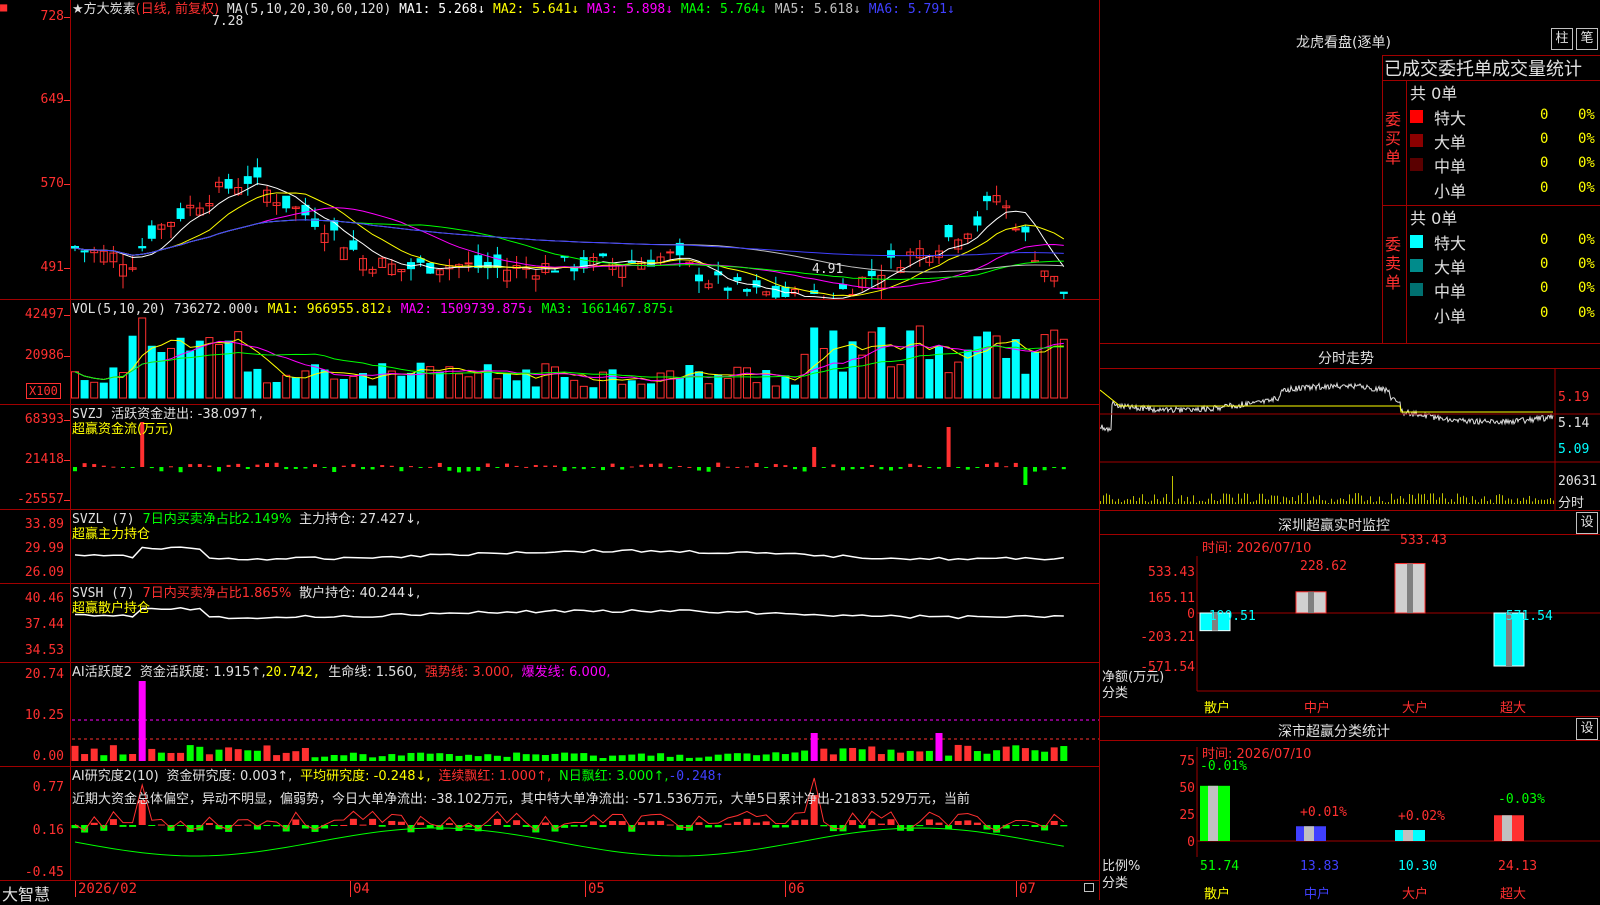  I want to click on stats-bar-delta: -0.01%, so click(1223, 766).